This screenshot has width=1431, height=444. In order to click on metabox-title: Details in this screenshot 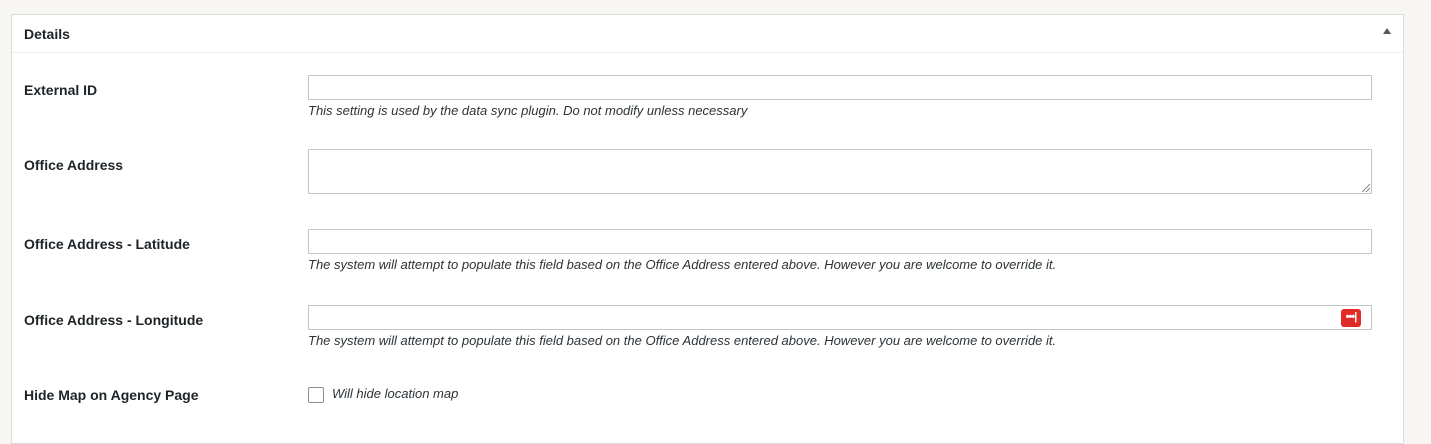, I will do `click(47, 34)`.